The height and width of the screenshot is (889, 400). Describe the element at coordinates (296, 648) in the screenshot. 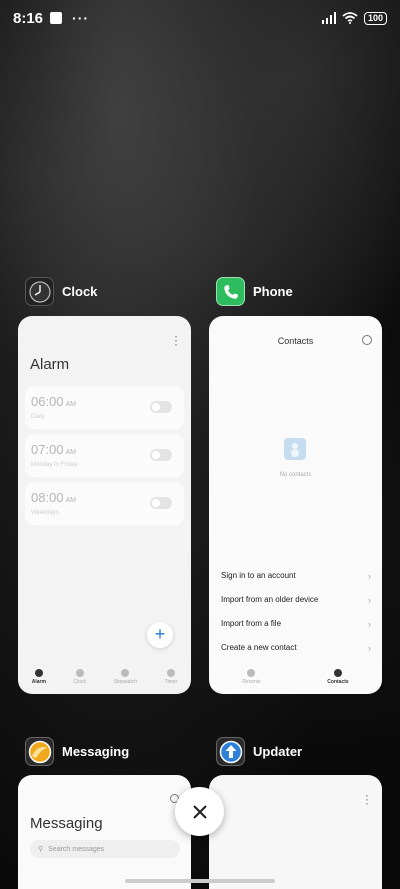

I see `create-contact-action: Create a new contact ›` at that location.